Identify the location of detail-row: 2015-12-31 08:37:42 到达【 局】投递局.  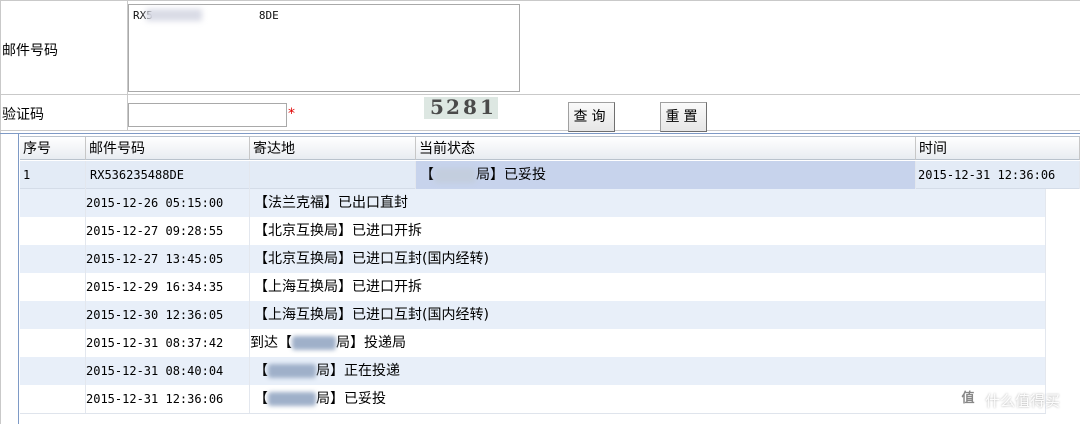
(533, 343).